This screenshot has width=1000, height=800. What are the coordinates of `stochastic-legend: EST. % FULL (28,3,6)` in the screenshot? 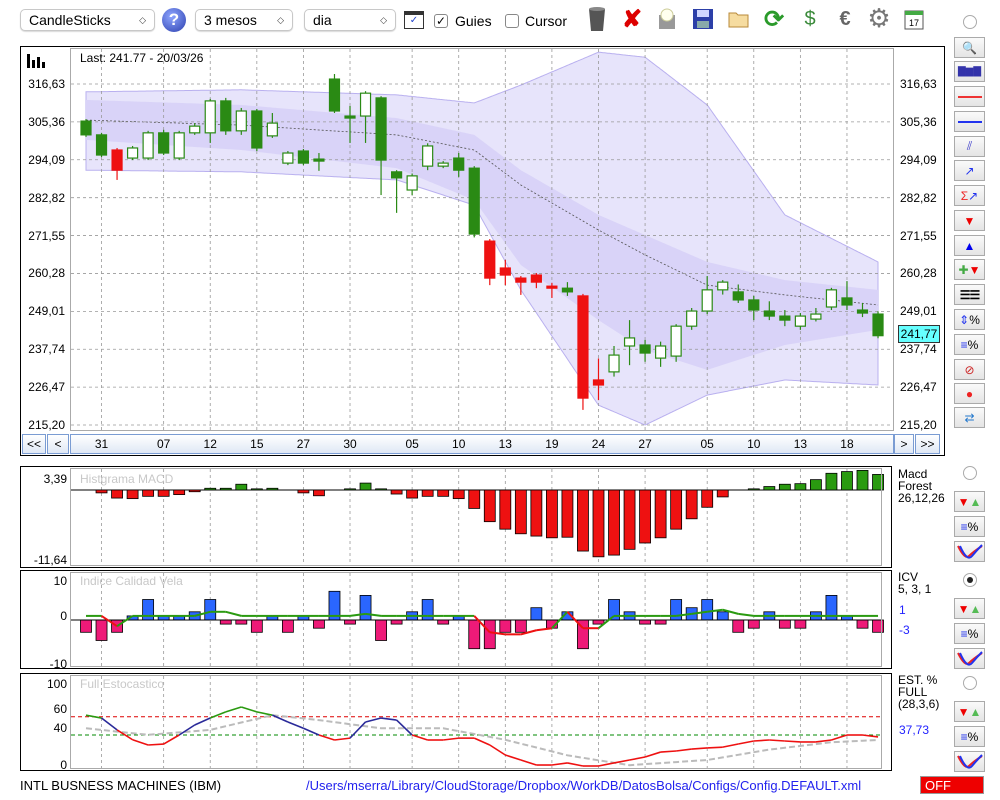 It's located at (918, 692).